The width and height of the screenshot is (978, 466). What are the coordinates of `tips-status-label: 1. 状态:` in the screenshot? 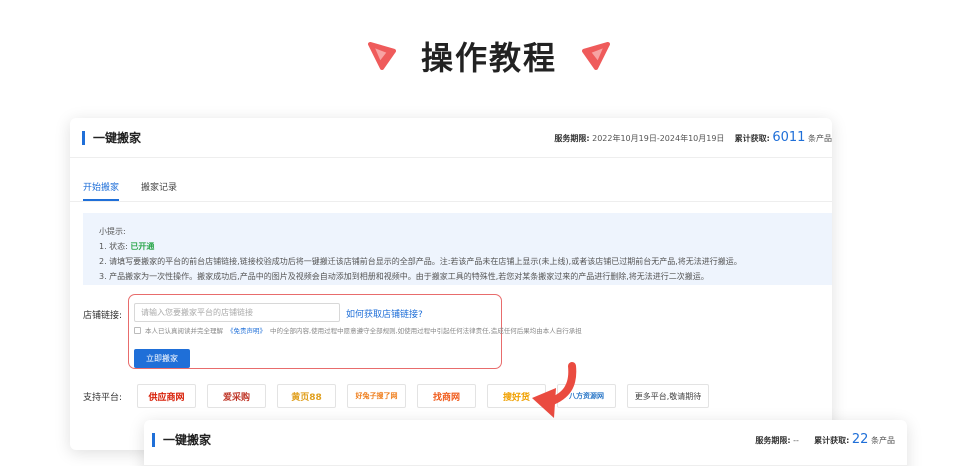 It's located at (113, 246).